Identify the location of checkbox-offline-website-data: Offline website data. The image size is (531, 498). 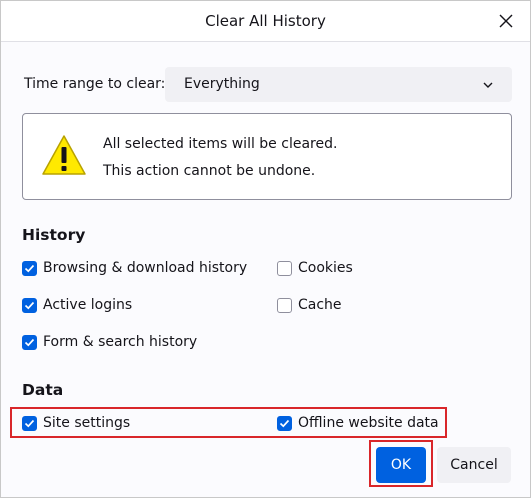
(358, 423).